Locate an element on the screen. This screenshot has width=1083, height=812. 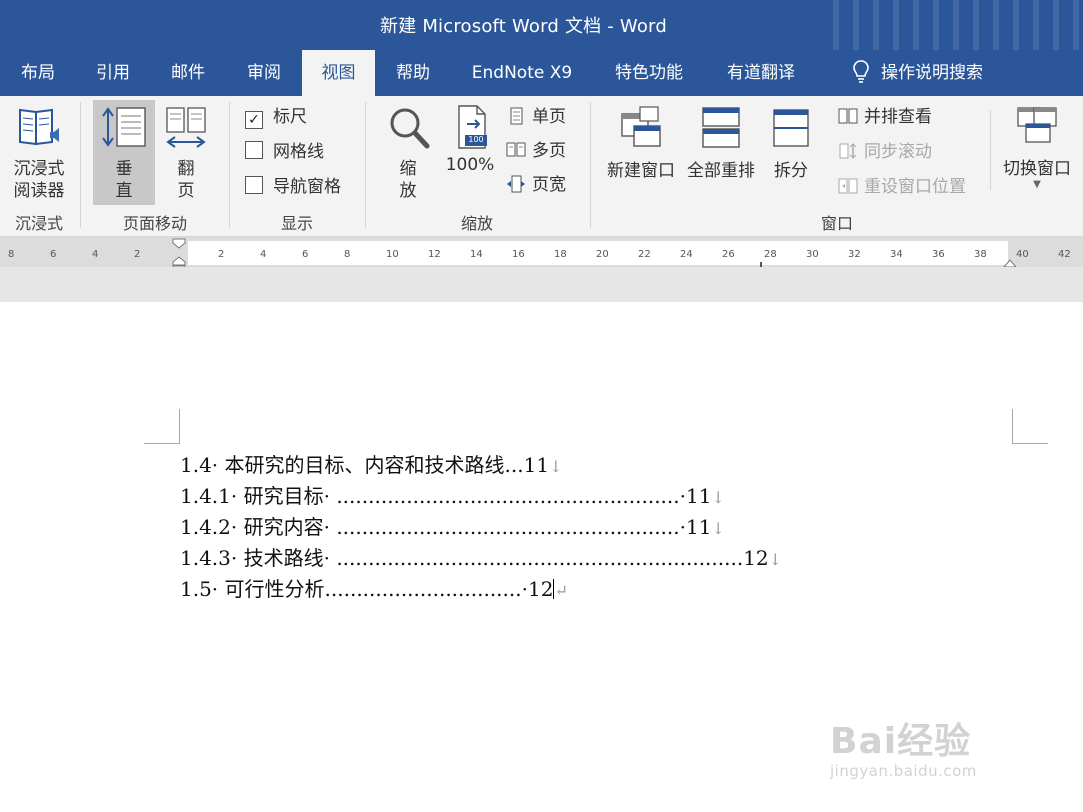
toc-number: 1.4.3· is located at coordinates (209, 558).